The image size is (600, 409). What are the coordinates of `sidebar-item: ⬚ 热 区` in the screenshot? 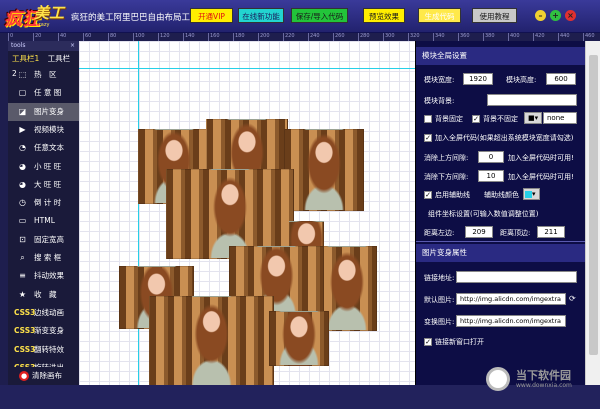 It's located at (43, 75).